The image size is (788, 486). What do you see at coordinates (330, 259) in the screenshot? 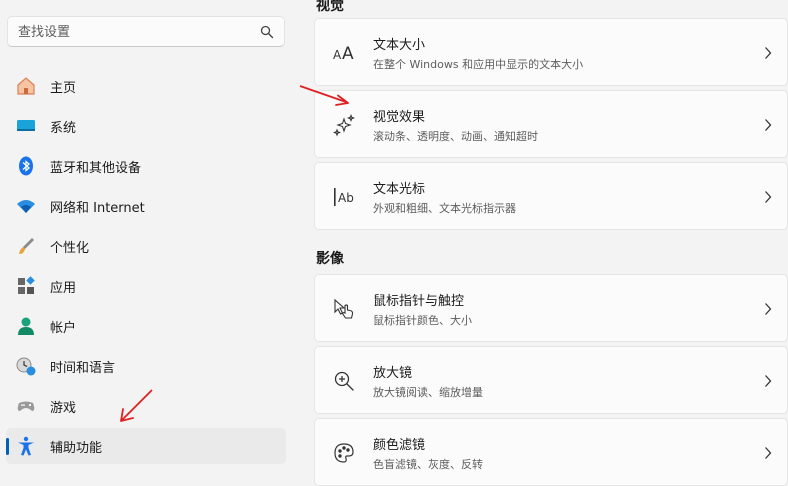
I see `section-title-imaging: 影像` at bounding box center [330, 259].